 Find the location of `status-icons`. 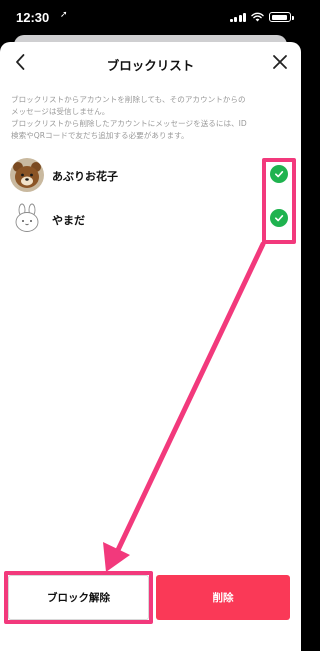

status-icons is located at coordinates (261, 17).